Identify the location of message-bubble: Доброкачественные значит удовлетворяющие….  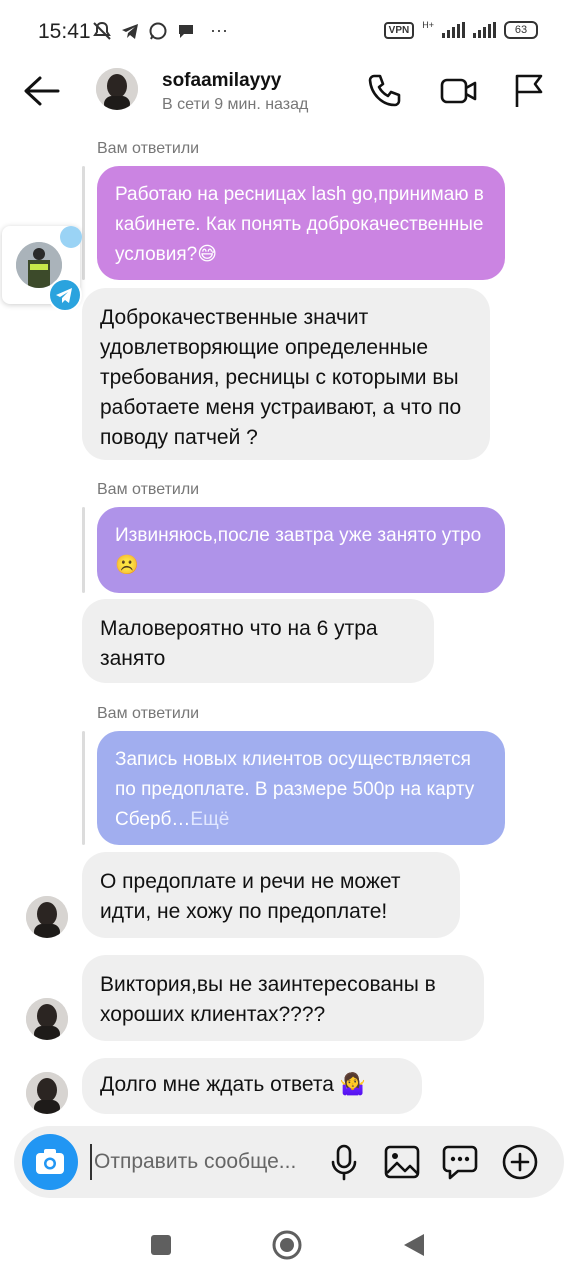
(286, 374).